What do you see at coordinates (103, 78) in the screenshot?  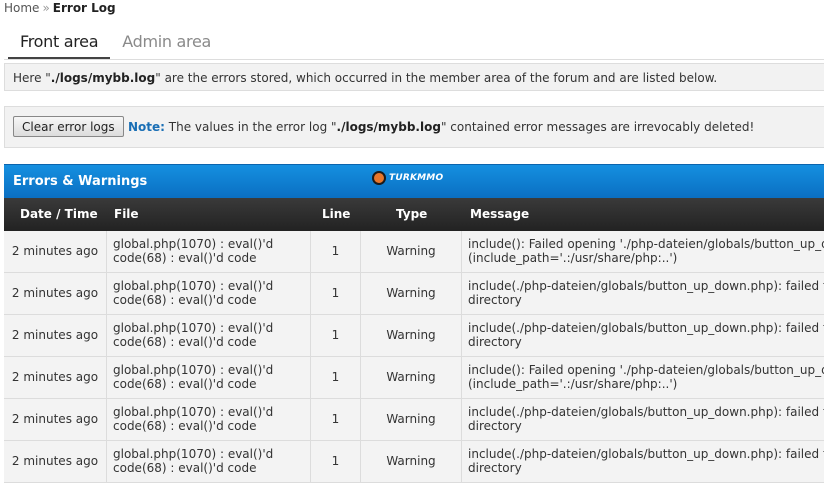 I see `info-log-path: ./logs/mybb.log` at bounding box center [103, 78].